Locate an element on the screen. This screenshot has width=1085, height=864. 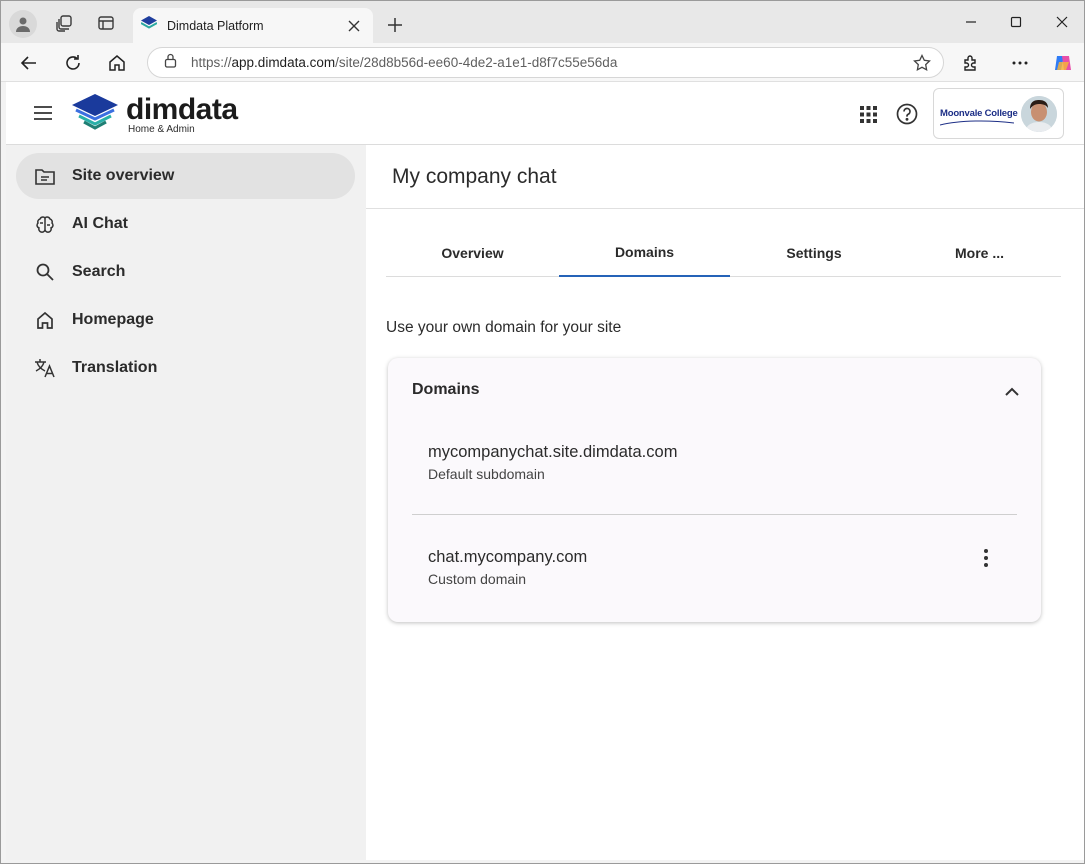
browser-tab: Dimdata Platform is located at coordinates (253, 25).